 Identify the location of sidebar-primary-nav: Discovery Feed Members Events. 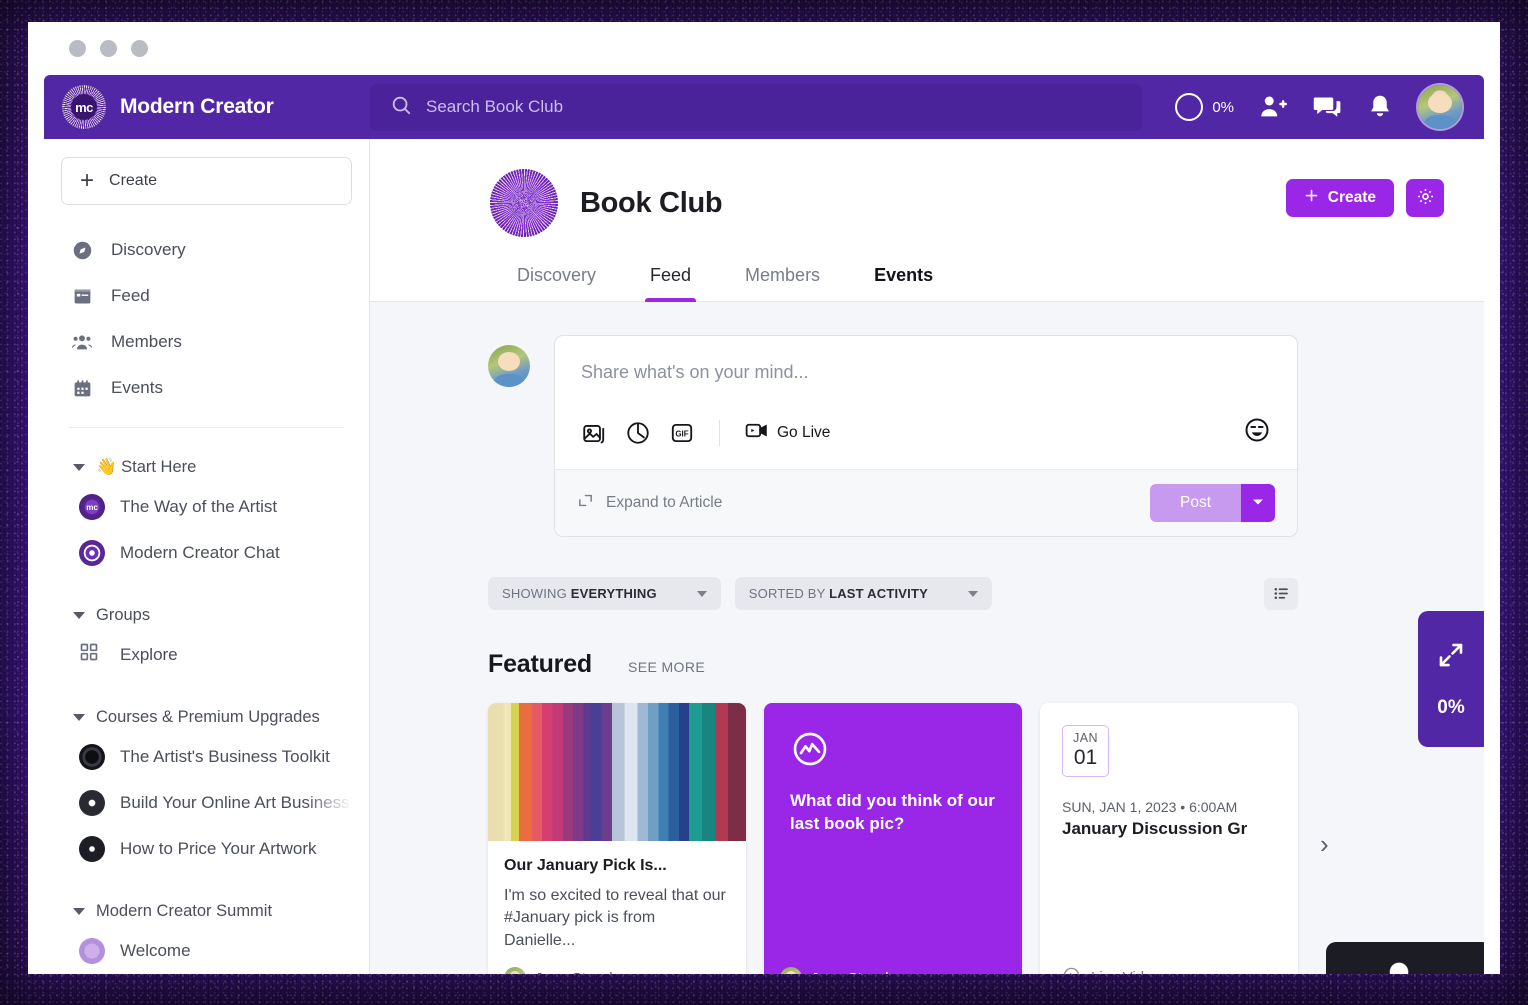
(206, 319).